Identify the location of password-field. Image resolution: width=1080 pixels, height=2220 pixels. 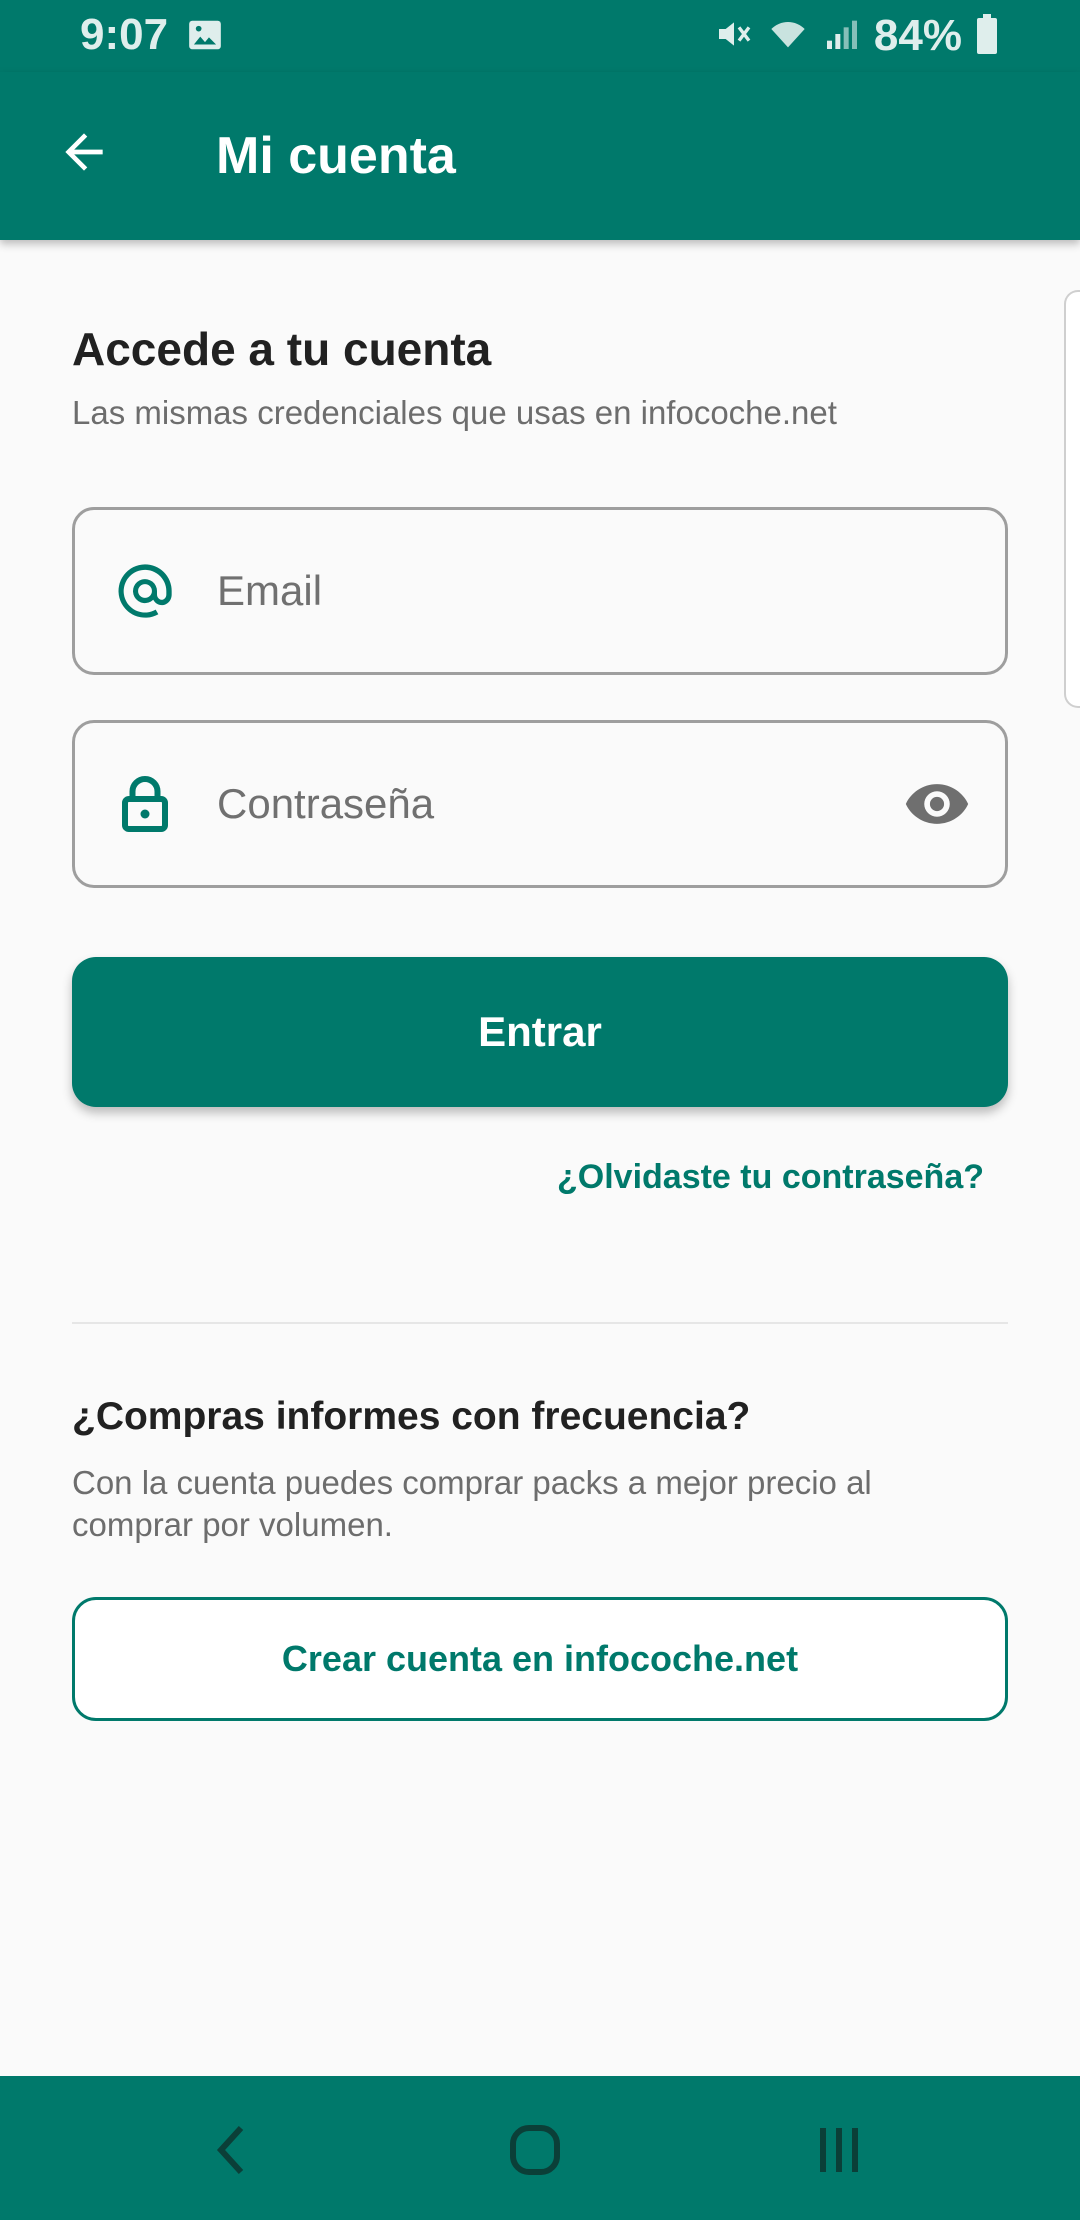
(540, 804).